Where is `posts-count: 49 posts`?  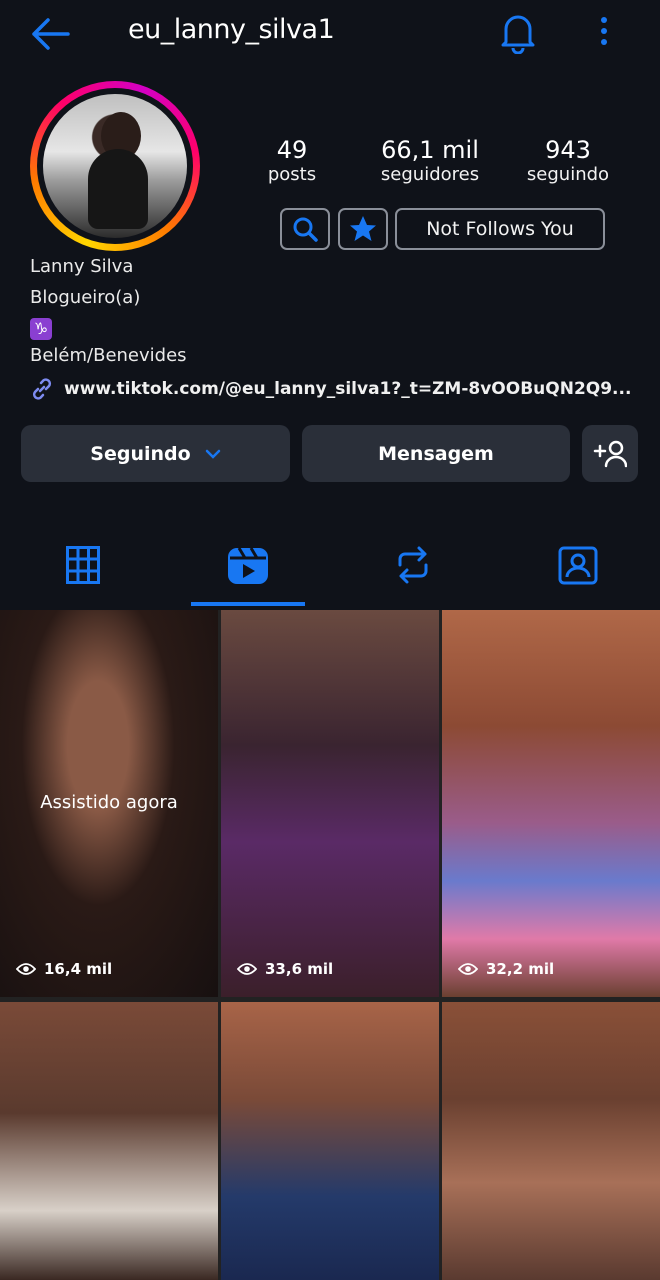 posts-count: 49 posts is located at coordinates (292, 161).